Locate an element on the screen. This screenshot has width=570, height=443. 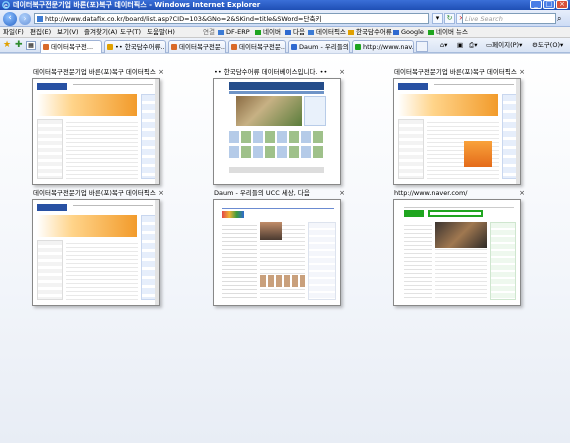
link-datafix: 데이터픽스 is located at coordinates (327, 32).